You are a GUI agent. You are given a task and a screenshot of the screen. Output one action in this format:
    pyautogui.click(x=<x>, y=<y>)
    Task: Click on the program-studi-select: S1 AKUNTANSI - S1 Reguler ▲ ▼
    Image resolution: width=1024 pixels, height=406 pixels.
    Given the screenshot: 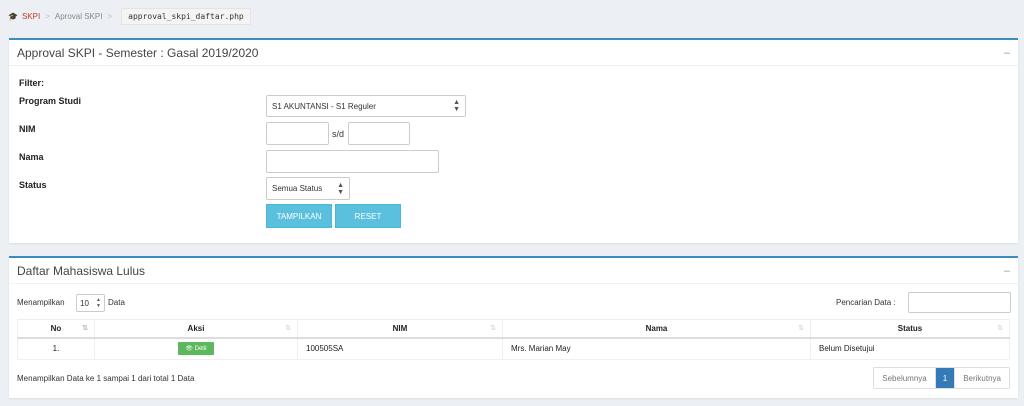 What is the action you would take?
    pyautogui.click(x=366, y=106)
    